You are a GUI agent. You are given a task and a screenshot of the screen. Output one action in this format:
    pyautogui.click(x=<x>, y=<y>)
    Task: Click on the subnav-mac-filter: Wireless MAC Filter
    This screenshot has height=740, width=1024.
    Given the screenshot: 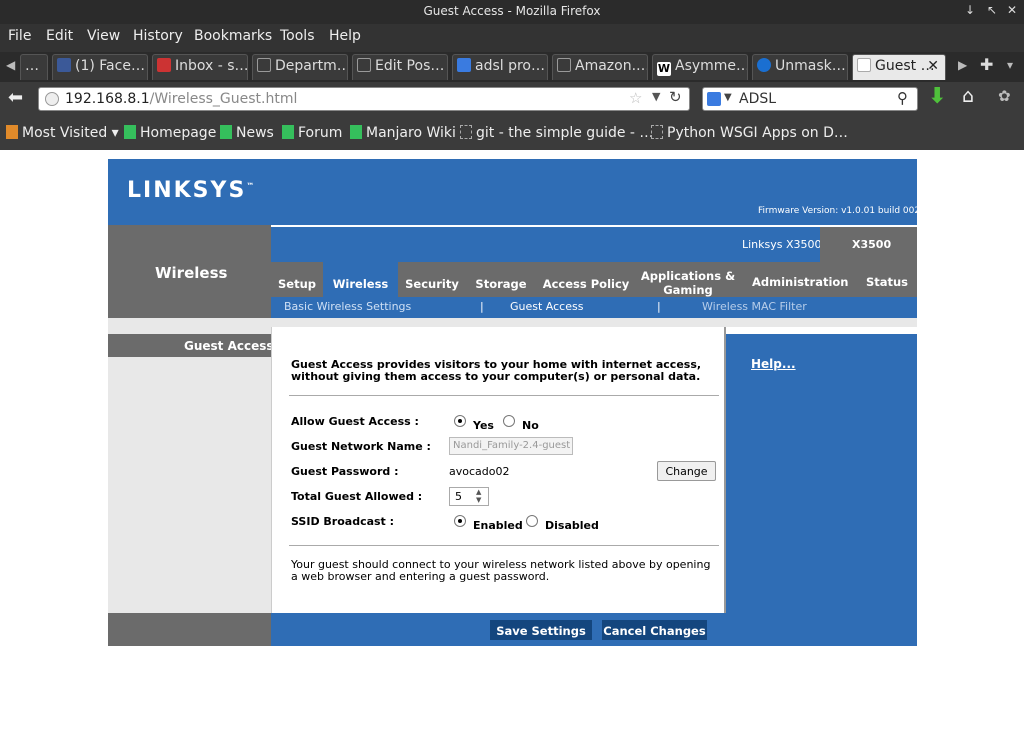 What is the action you would take?
    pyautogui.click(x=754, y=306)
    